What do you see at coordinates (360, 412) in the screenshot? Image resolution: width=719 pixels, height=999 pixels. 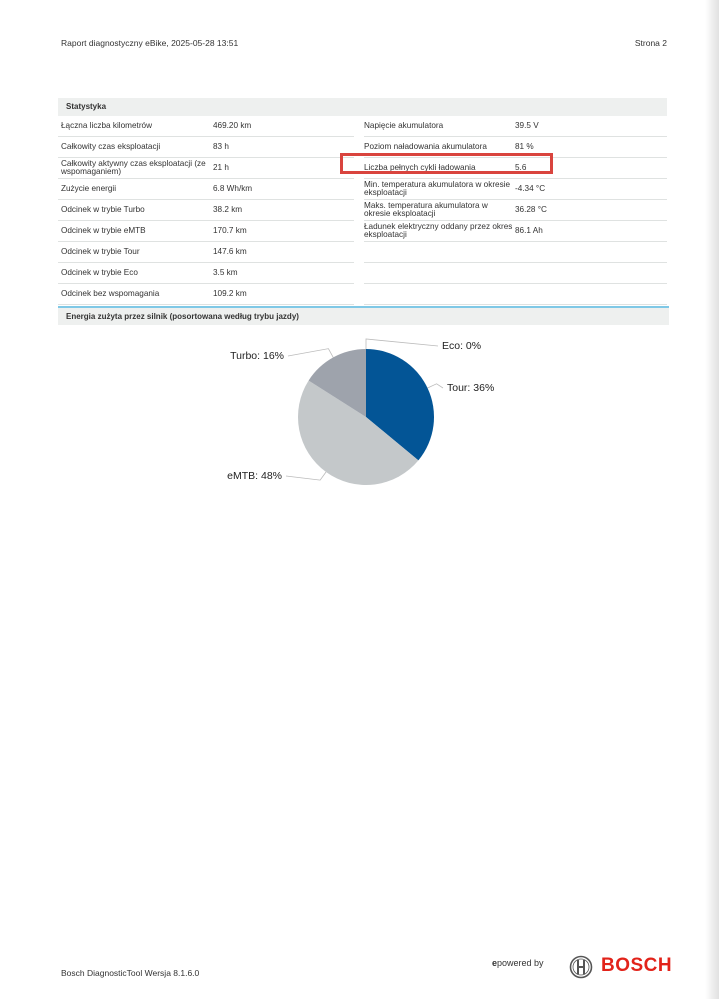 I see `energy-pie-chart: Eco: 0% Tour: 36% eMTB: 48% Turbo: 16%` at bounding box center [360, 412].